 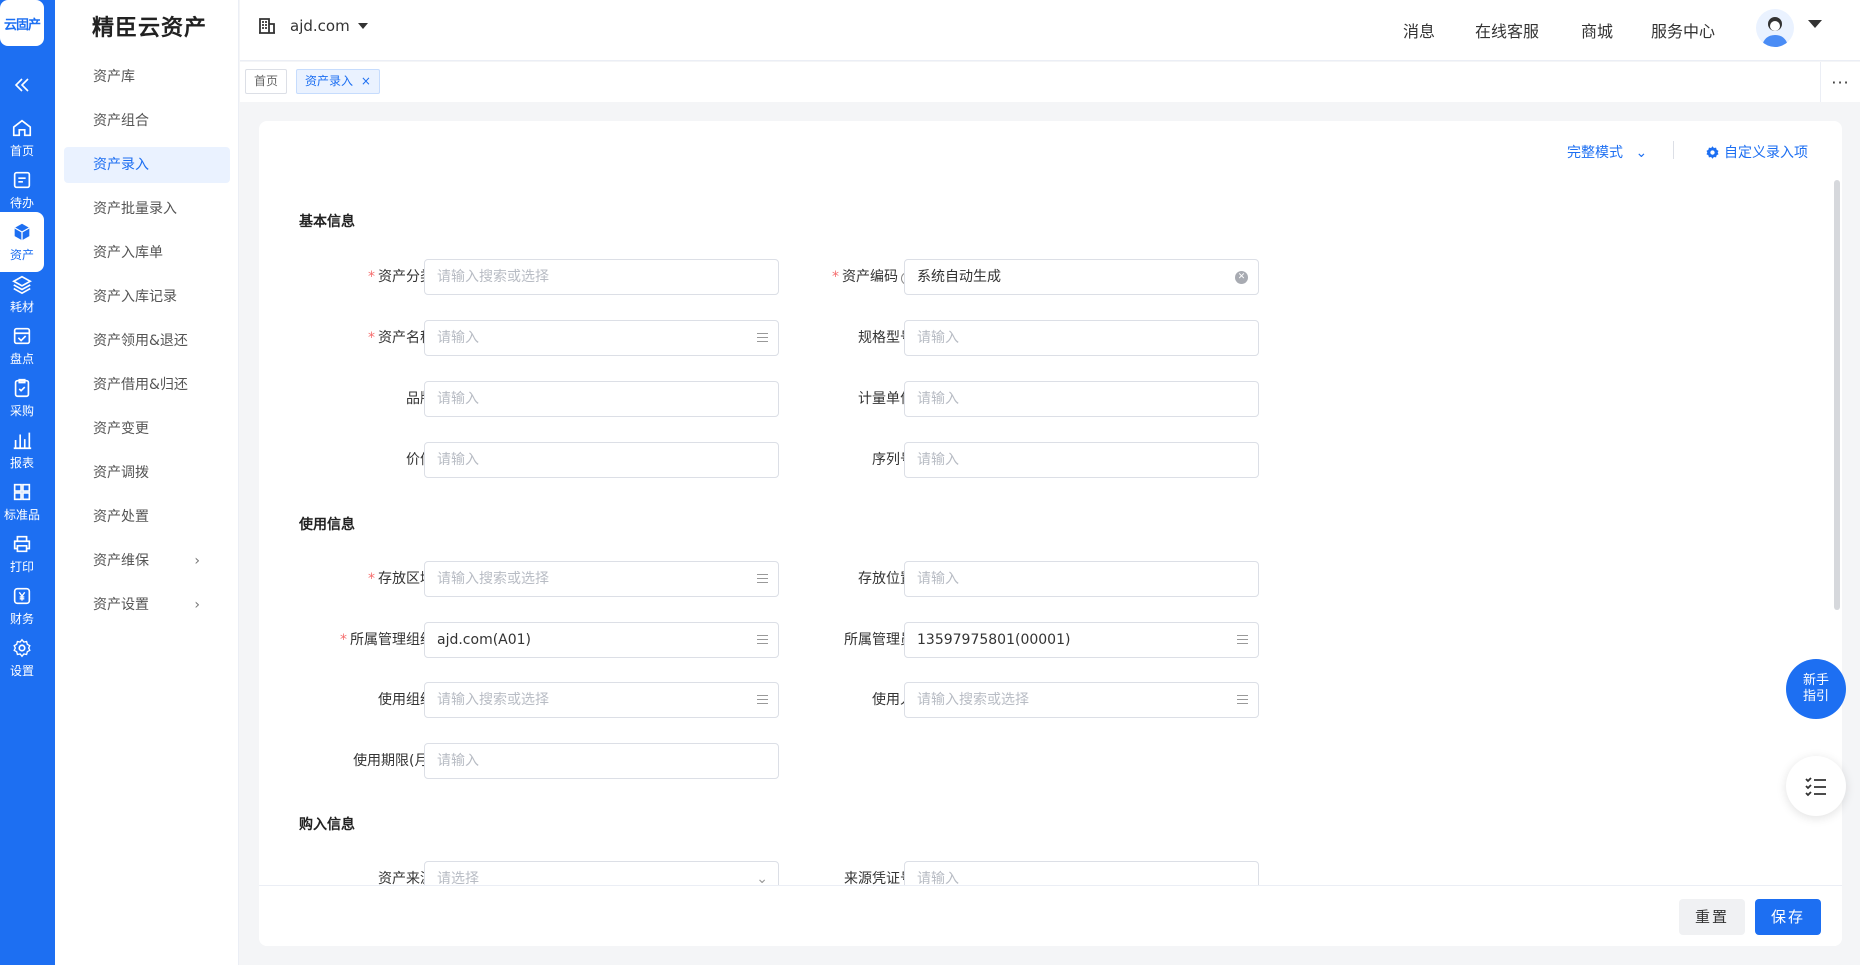 I want to click on rail-item-reports: 报表, so click(x=22, y=450).